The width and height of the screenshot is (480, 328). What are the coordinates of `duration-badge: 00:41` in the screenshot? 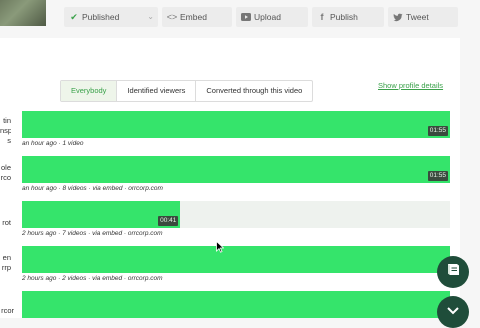 It's located at (168, 221).